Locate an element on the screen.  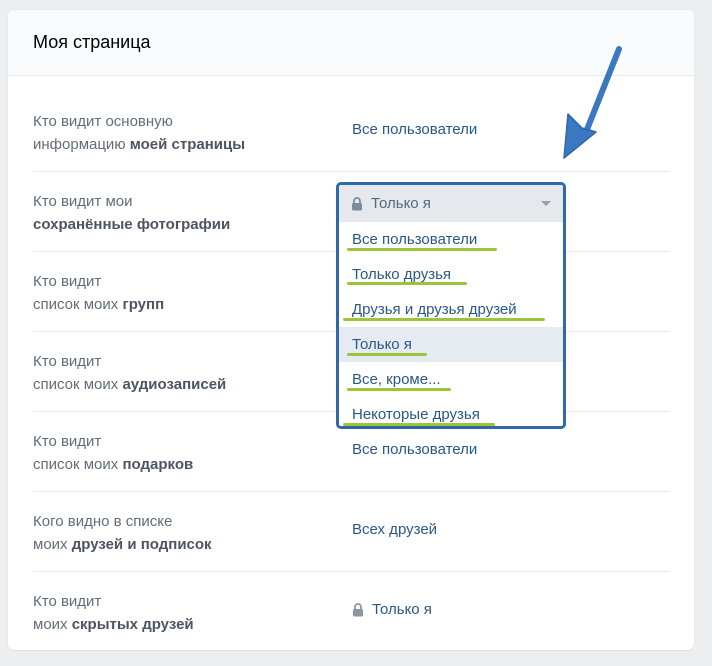
setting-label: Кто видит моих скрытых друзей is located at coordinates (113, 613).